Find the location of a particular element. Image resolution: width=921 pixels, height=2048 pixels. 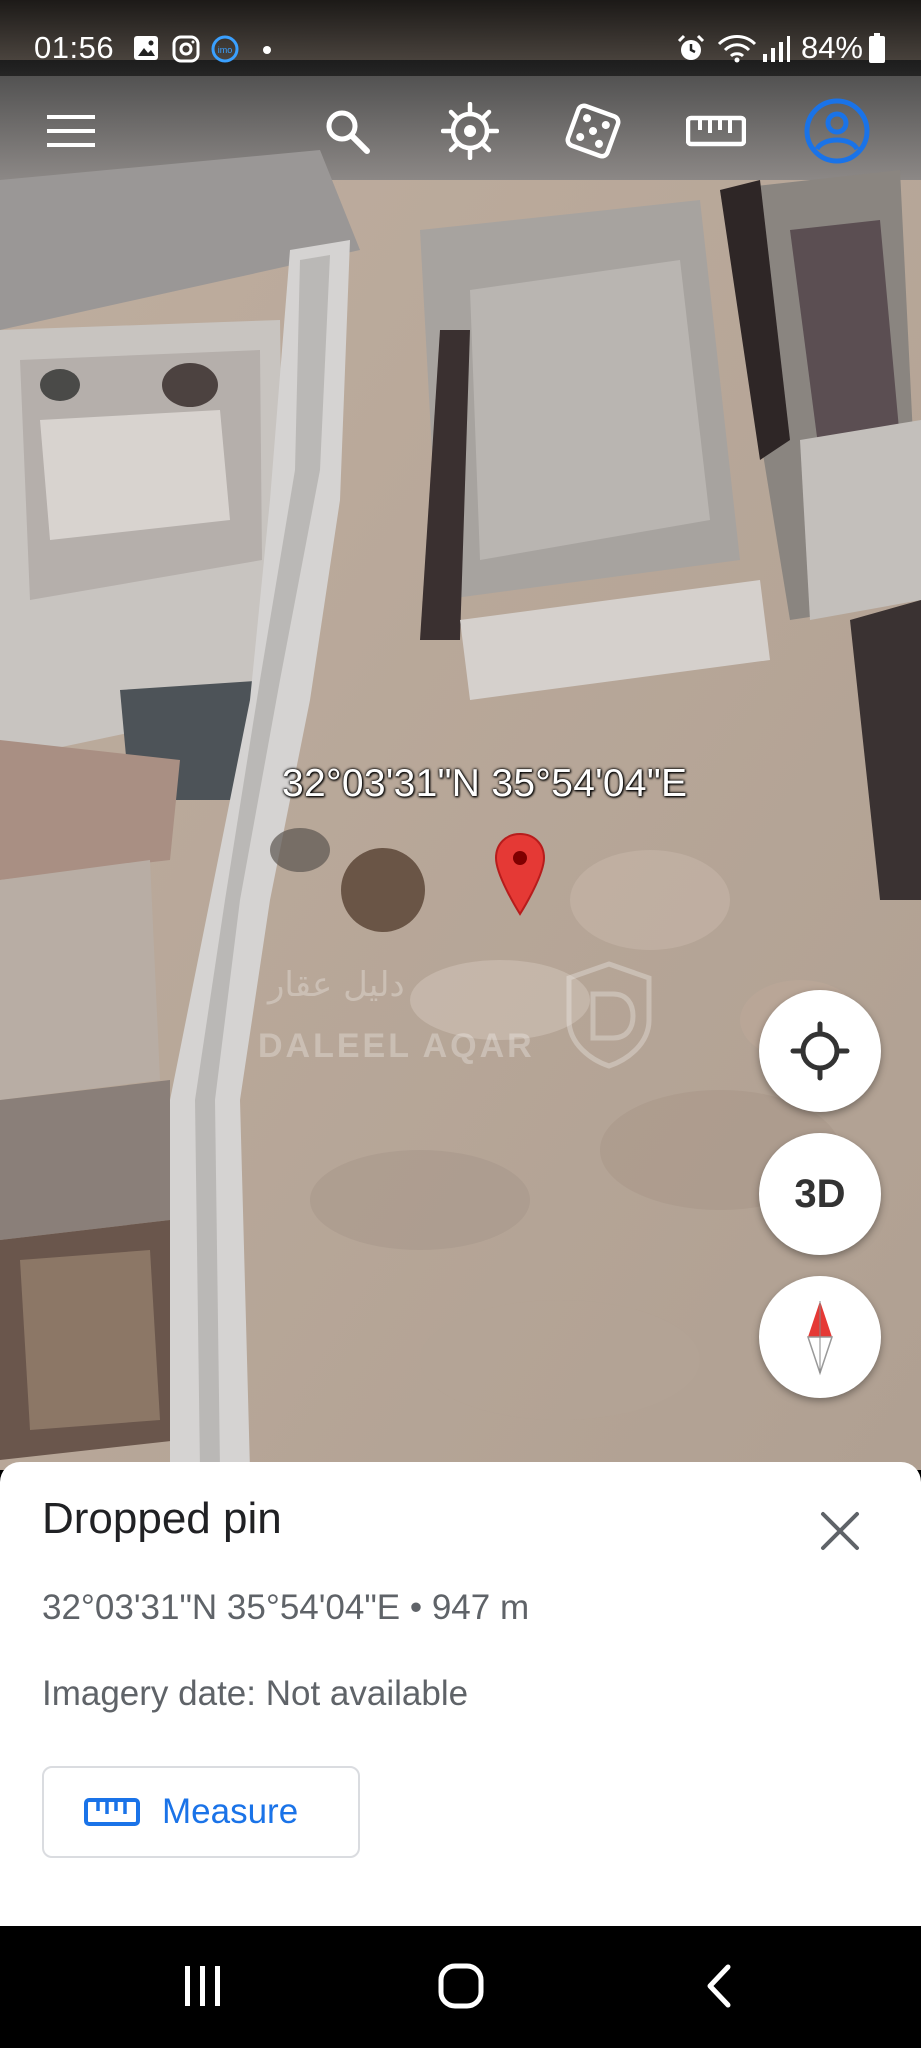

watermark-logo-icon is located at coordinates (609, 1015).